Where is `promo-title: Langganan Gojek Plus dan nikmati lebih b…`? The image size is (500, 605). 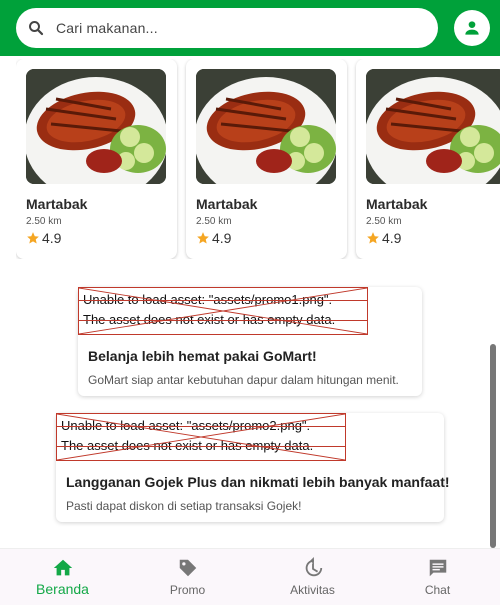 promo-title: Langganan Gojek Plus dan nikmati lebih b… is located at coordinates (258, 482).